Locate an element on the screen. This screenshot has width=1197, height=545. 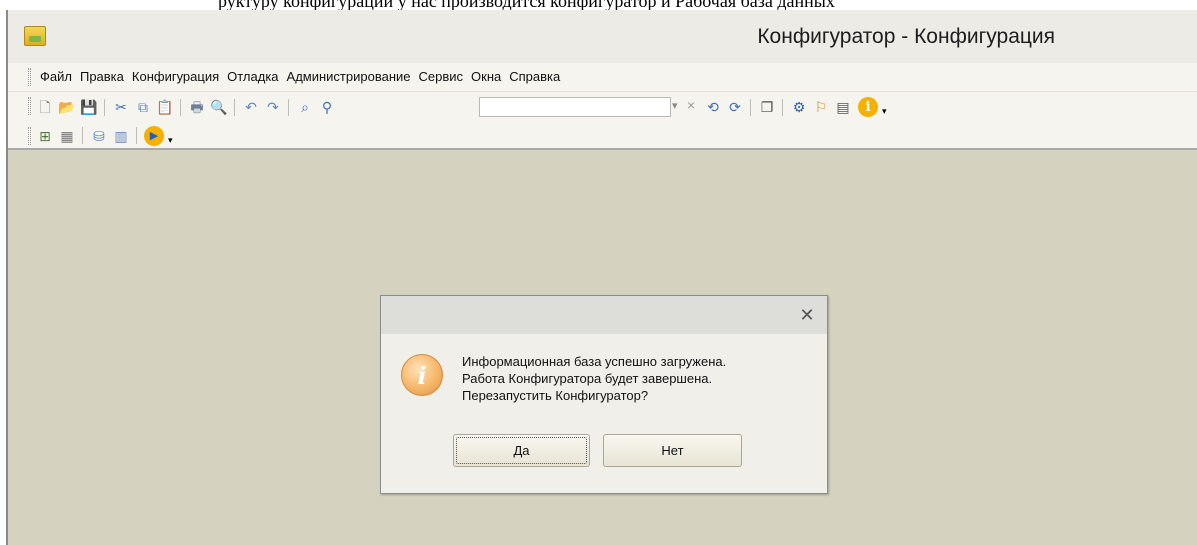
template-icon: ▤ is located at coordinates (843, 107).